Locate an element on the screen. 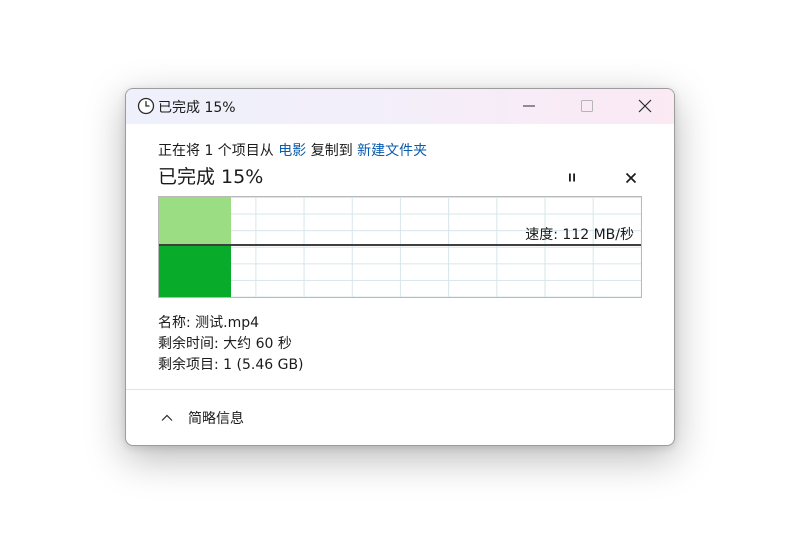 This screenshot has height=542, width=800. source-folder-link: 电影 is located at coordinates (292, 151).